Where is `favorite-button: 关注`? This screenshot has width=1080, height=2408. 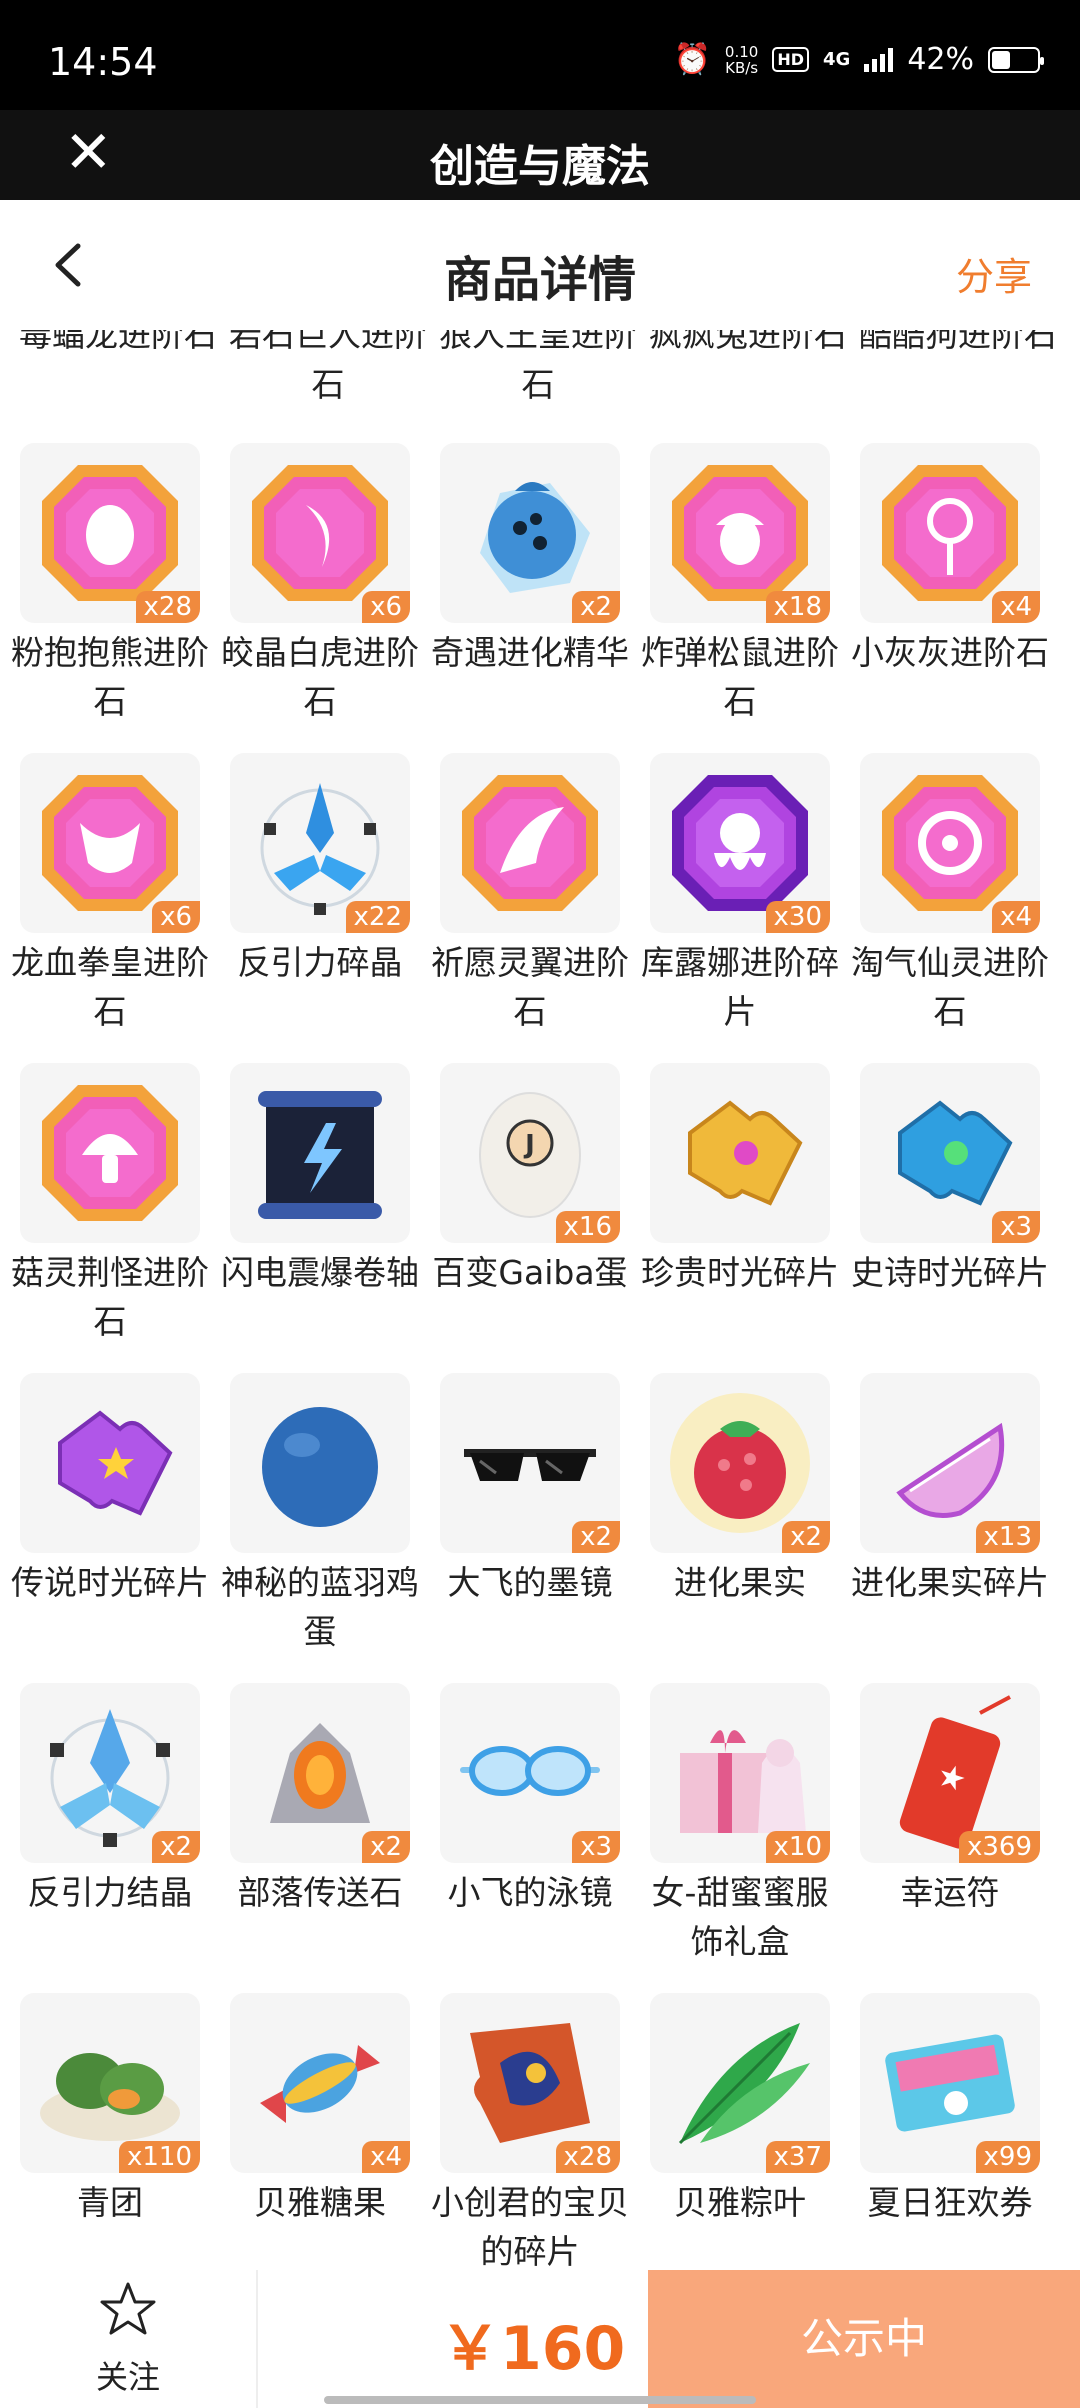 favorite-button: 关注 is located at coordinates (128, 2339).